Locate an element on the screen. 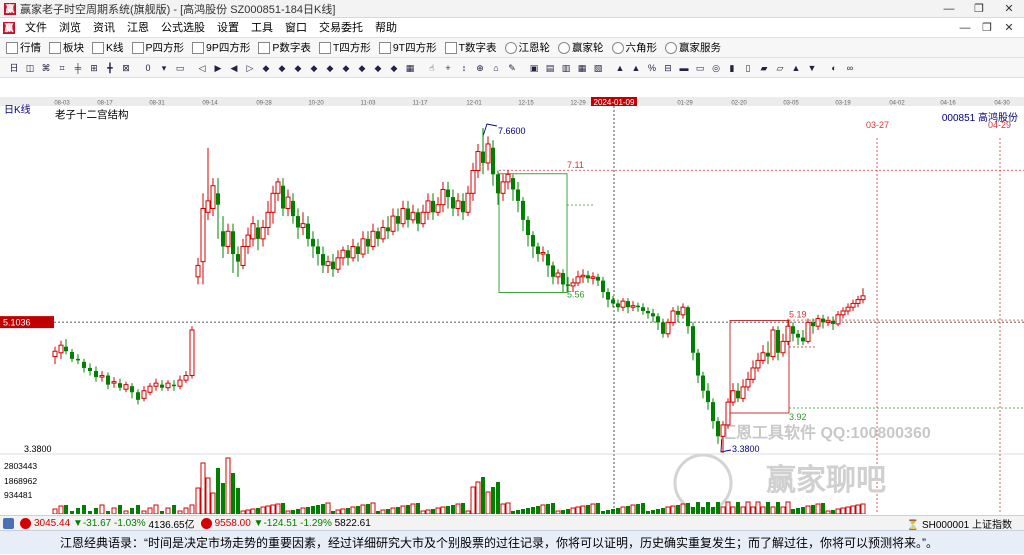 The width and height of the screenshot is (1024, 555). menu-gann: 江恩 is located at coordinates (138, 28).